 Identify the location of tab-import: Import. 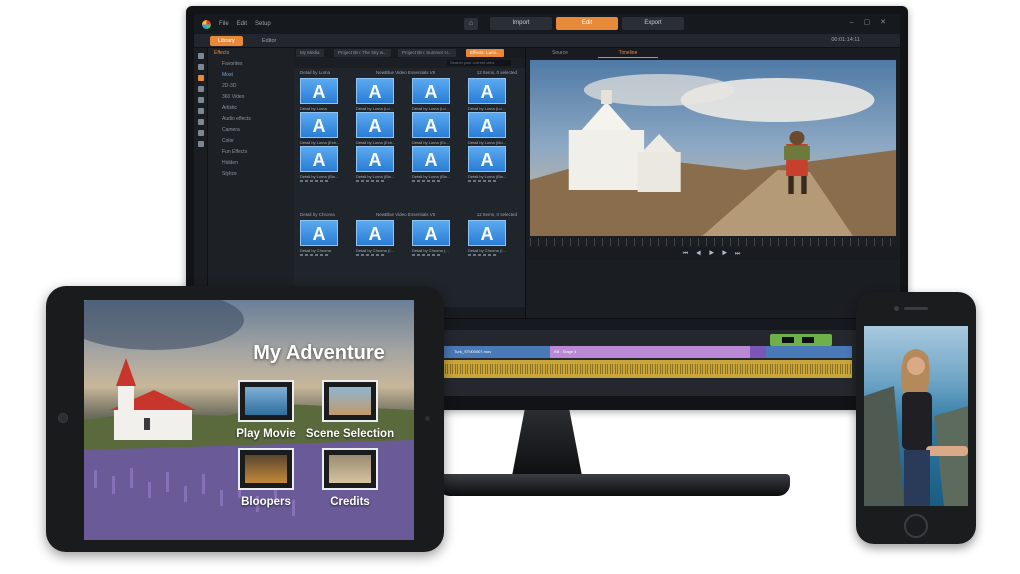
(521, 23).